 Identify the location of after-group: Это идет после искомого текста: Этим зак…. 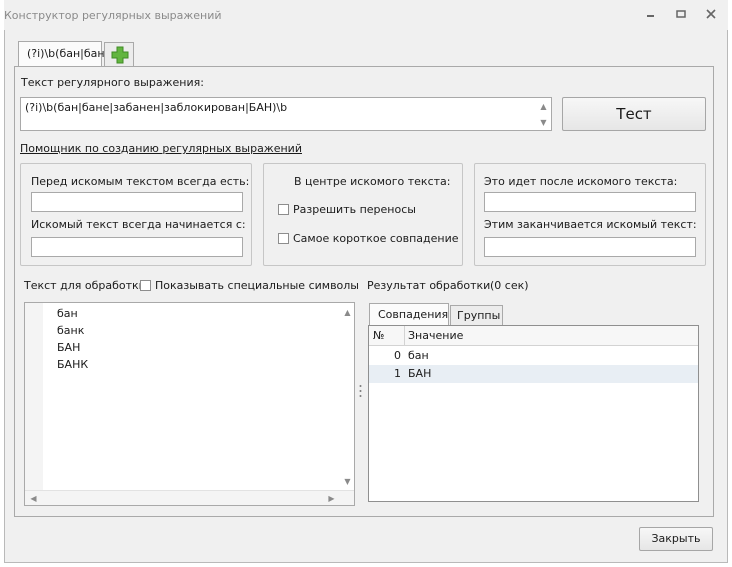
(590, 214).